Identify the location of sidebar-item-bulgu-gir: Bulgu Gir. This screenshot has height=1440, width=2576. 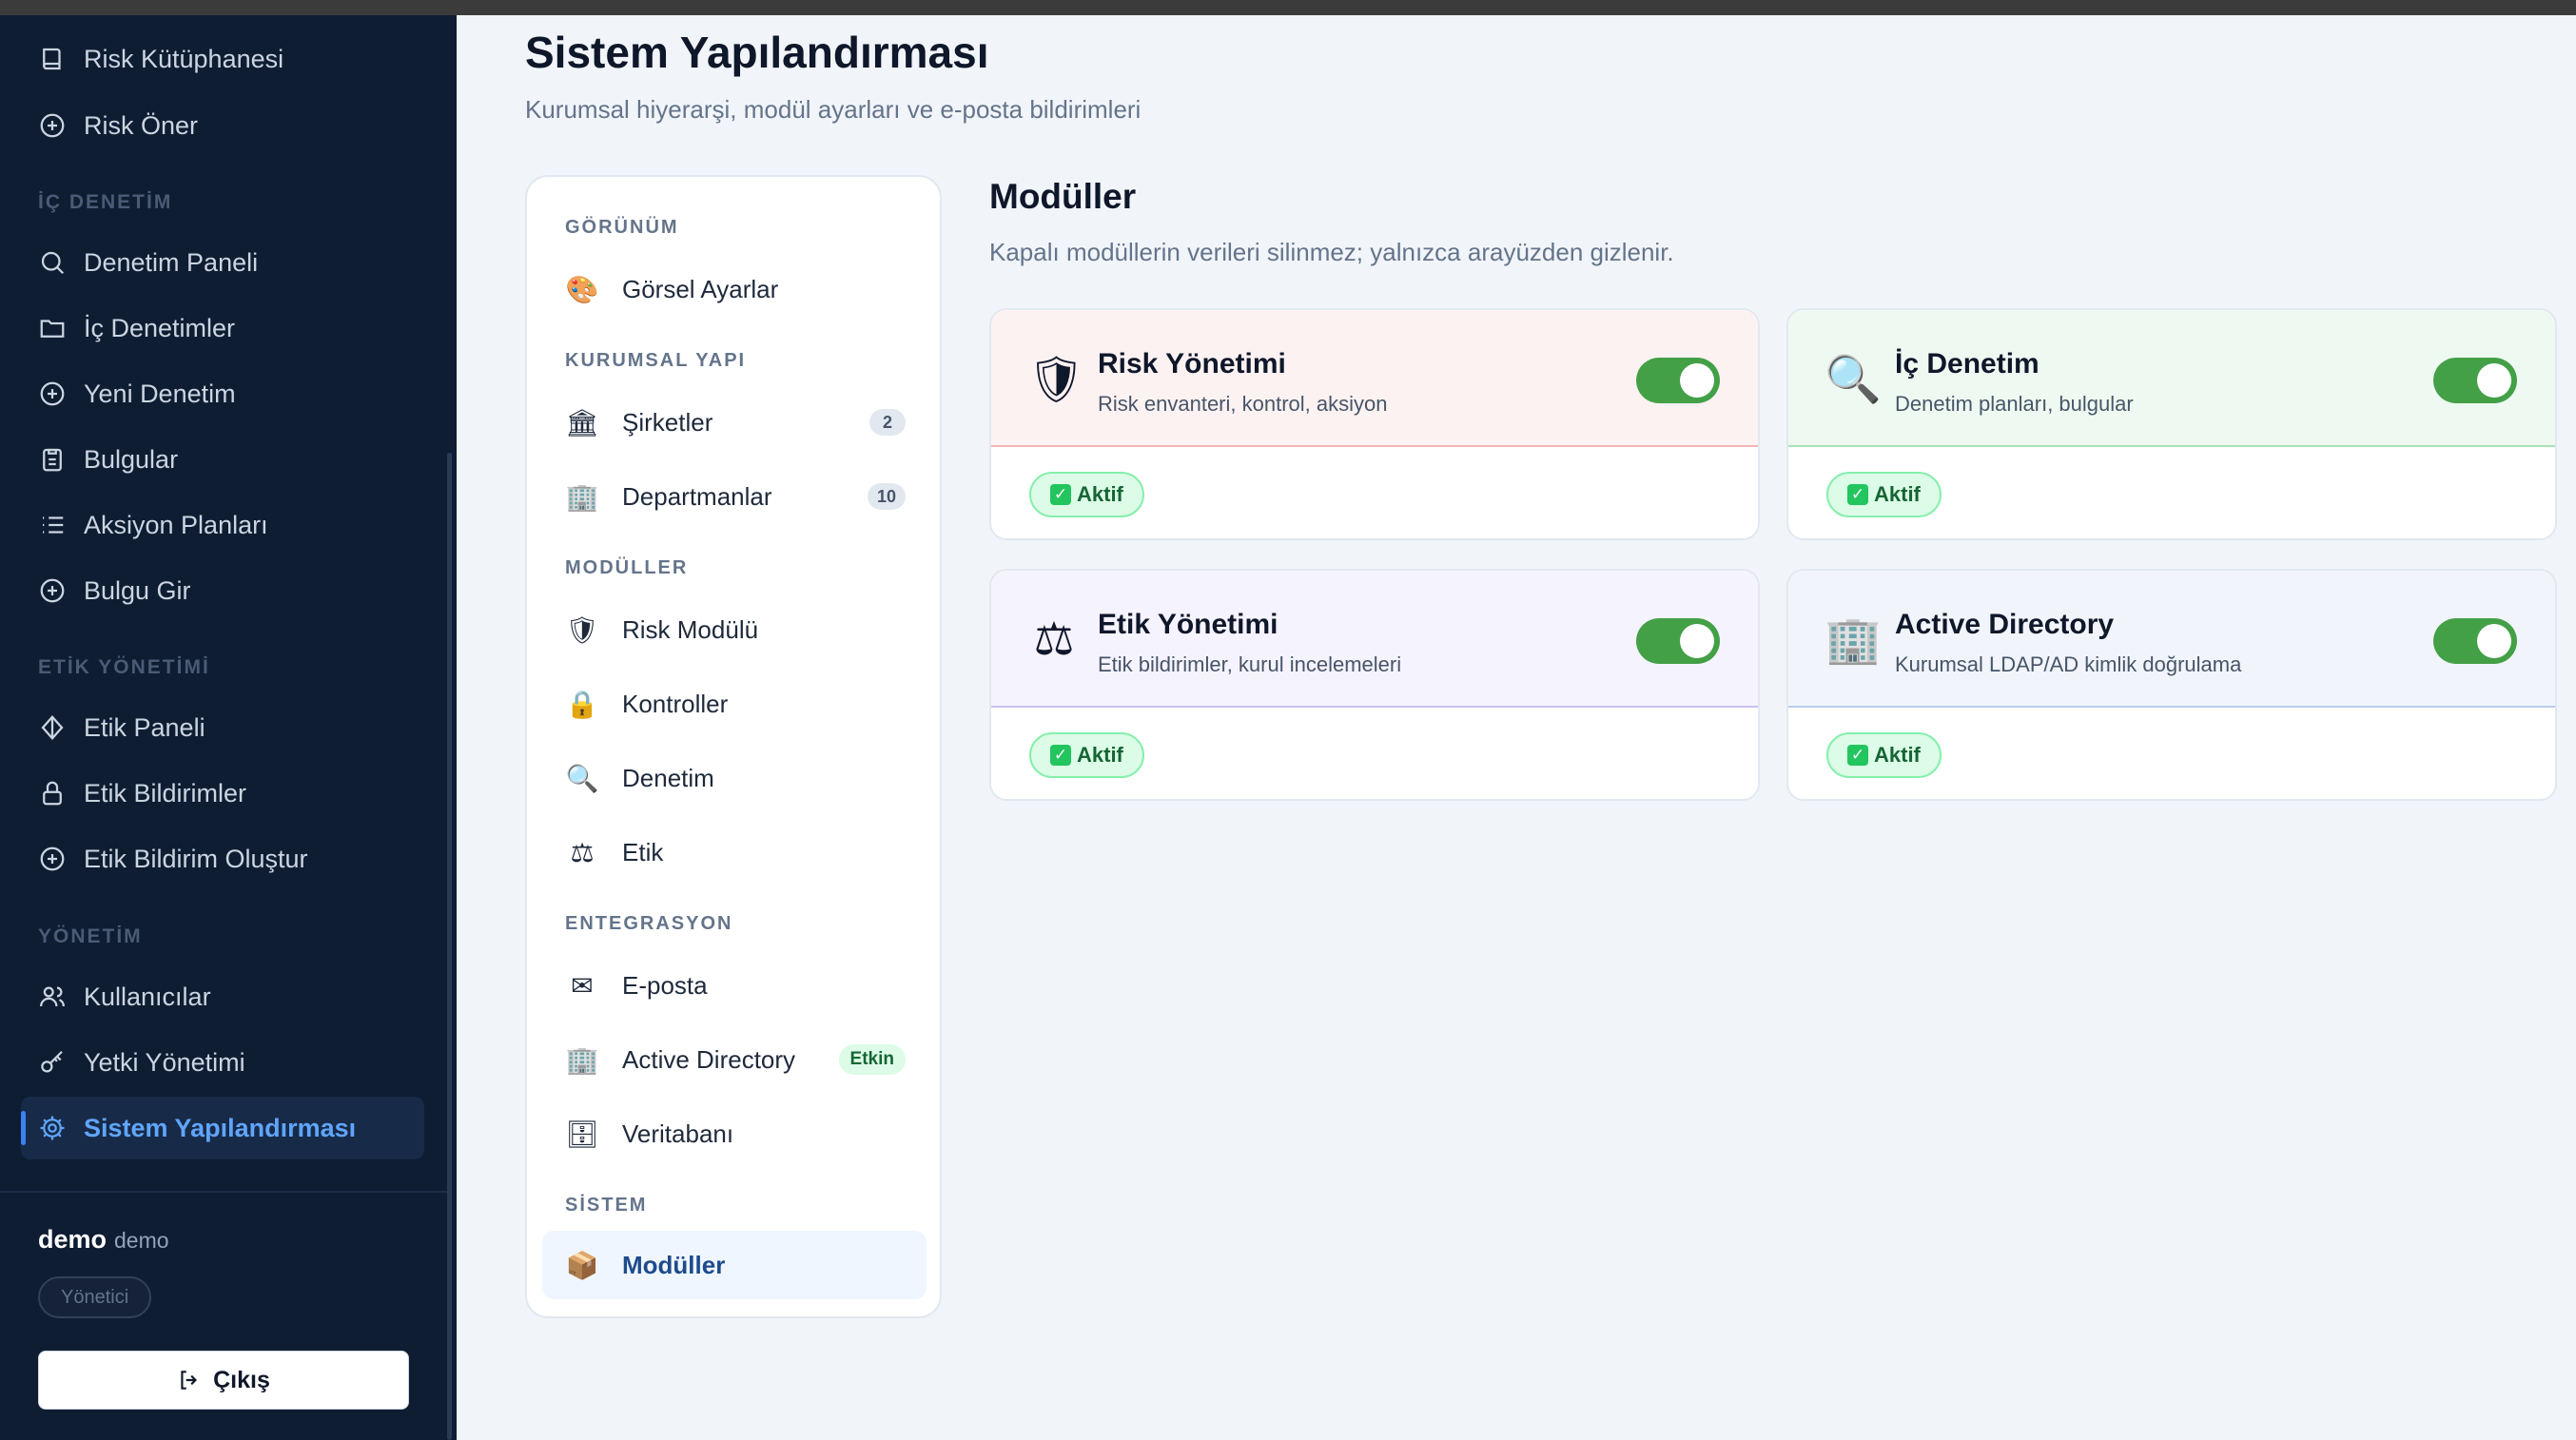
(115, 590).